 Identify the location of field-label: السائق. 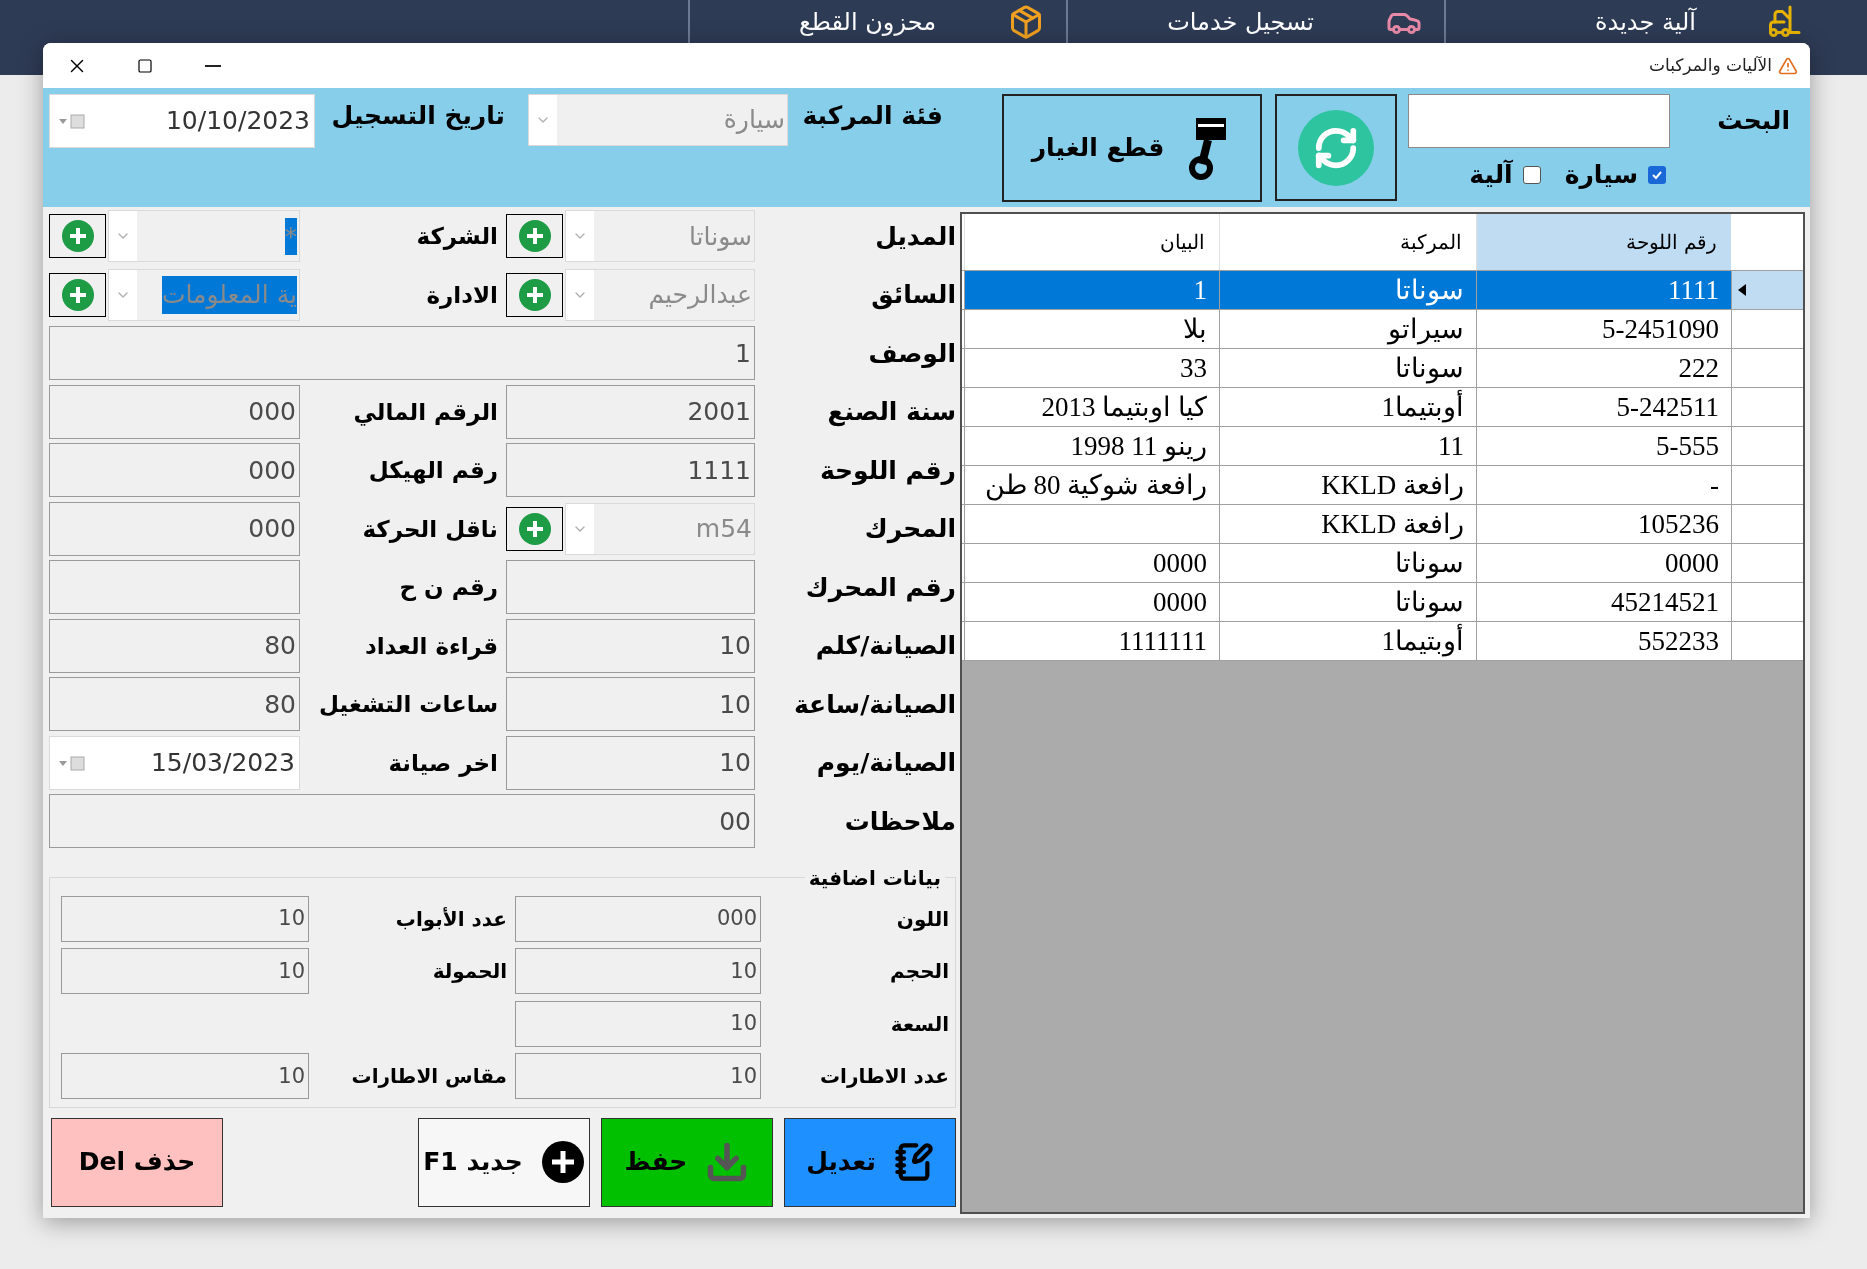
(913, 295).